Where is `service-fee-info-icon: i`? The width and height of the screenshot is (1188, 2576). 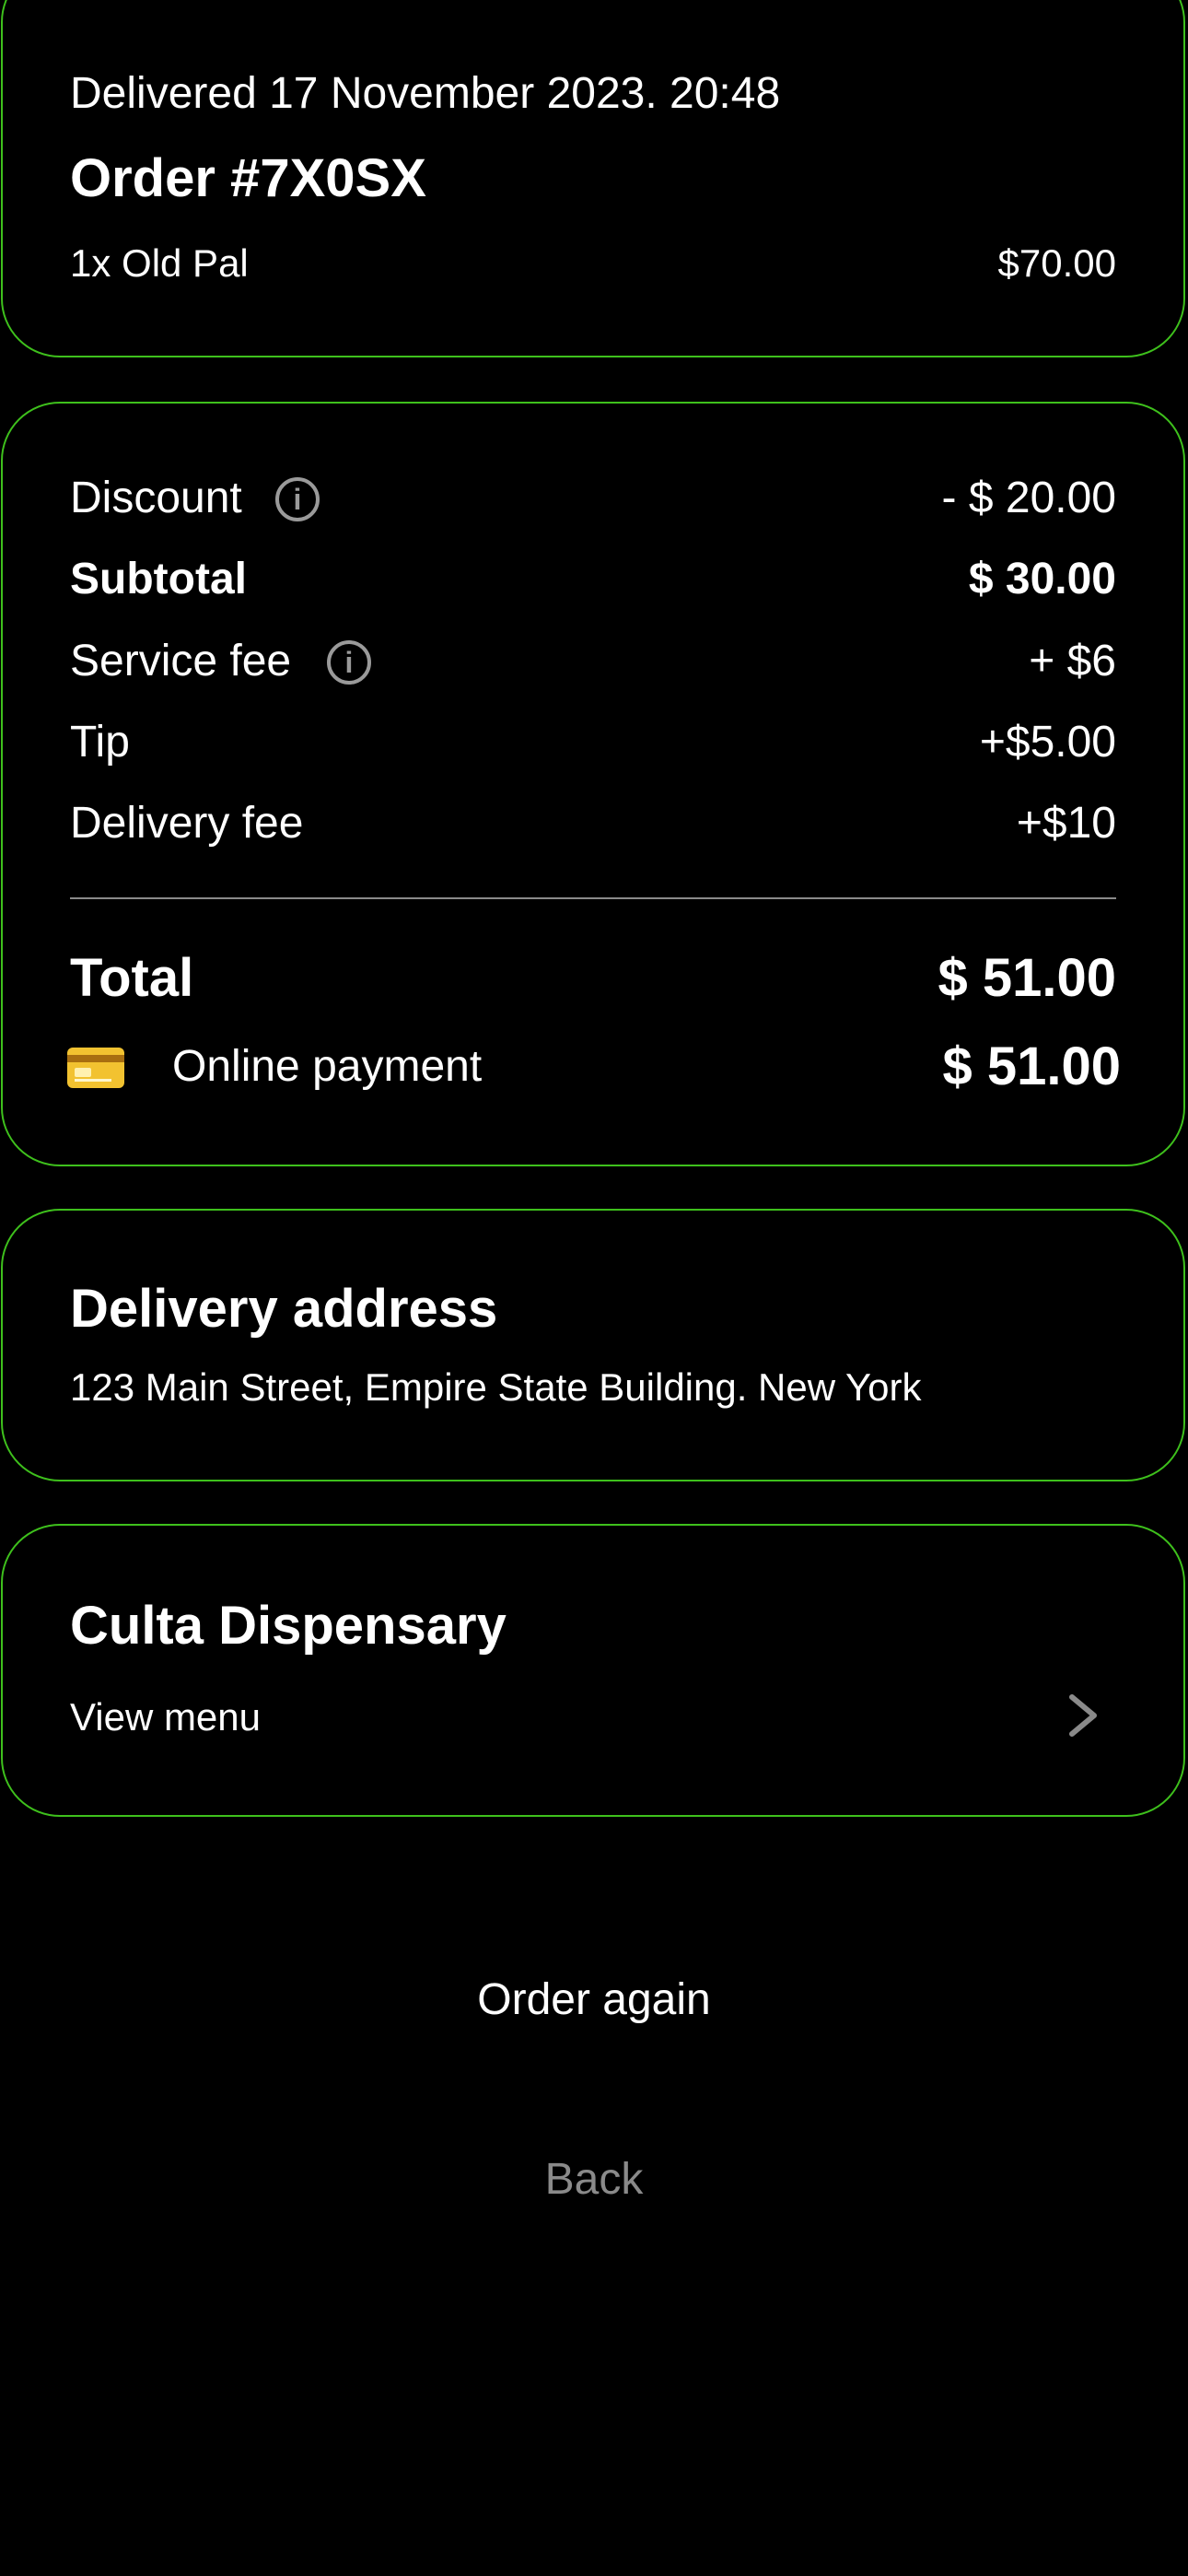
service-fee-info-icon: i is located at coordinates (349, 662).